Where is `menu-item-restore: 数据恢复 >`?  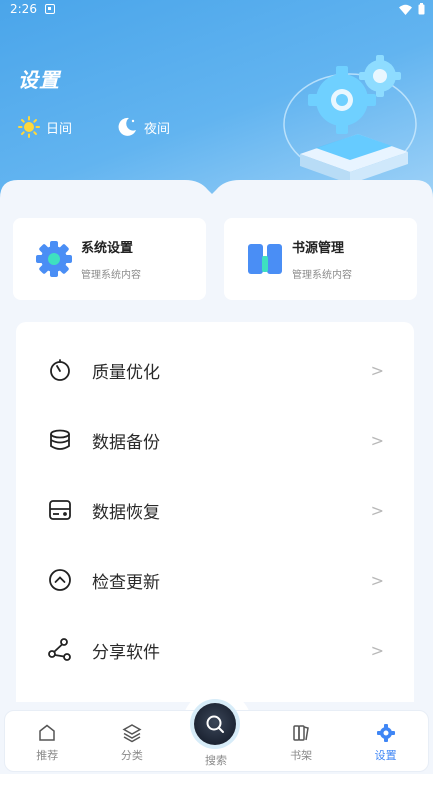
menu-item-restore: 数据恢复 > is located at coordinates (215, 510).